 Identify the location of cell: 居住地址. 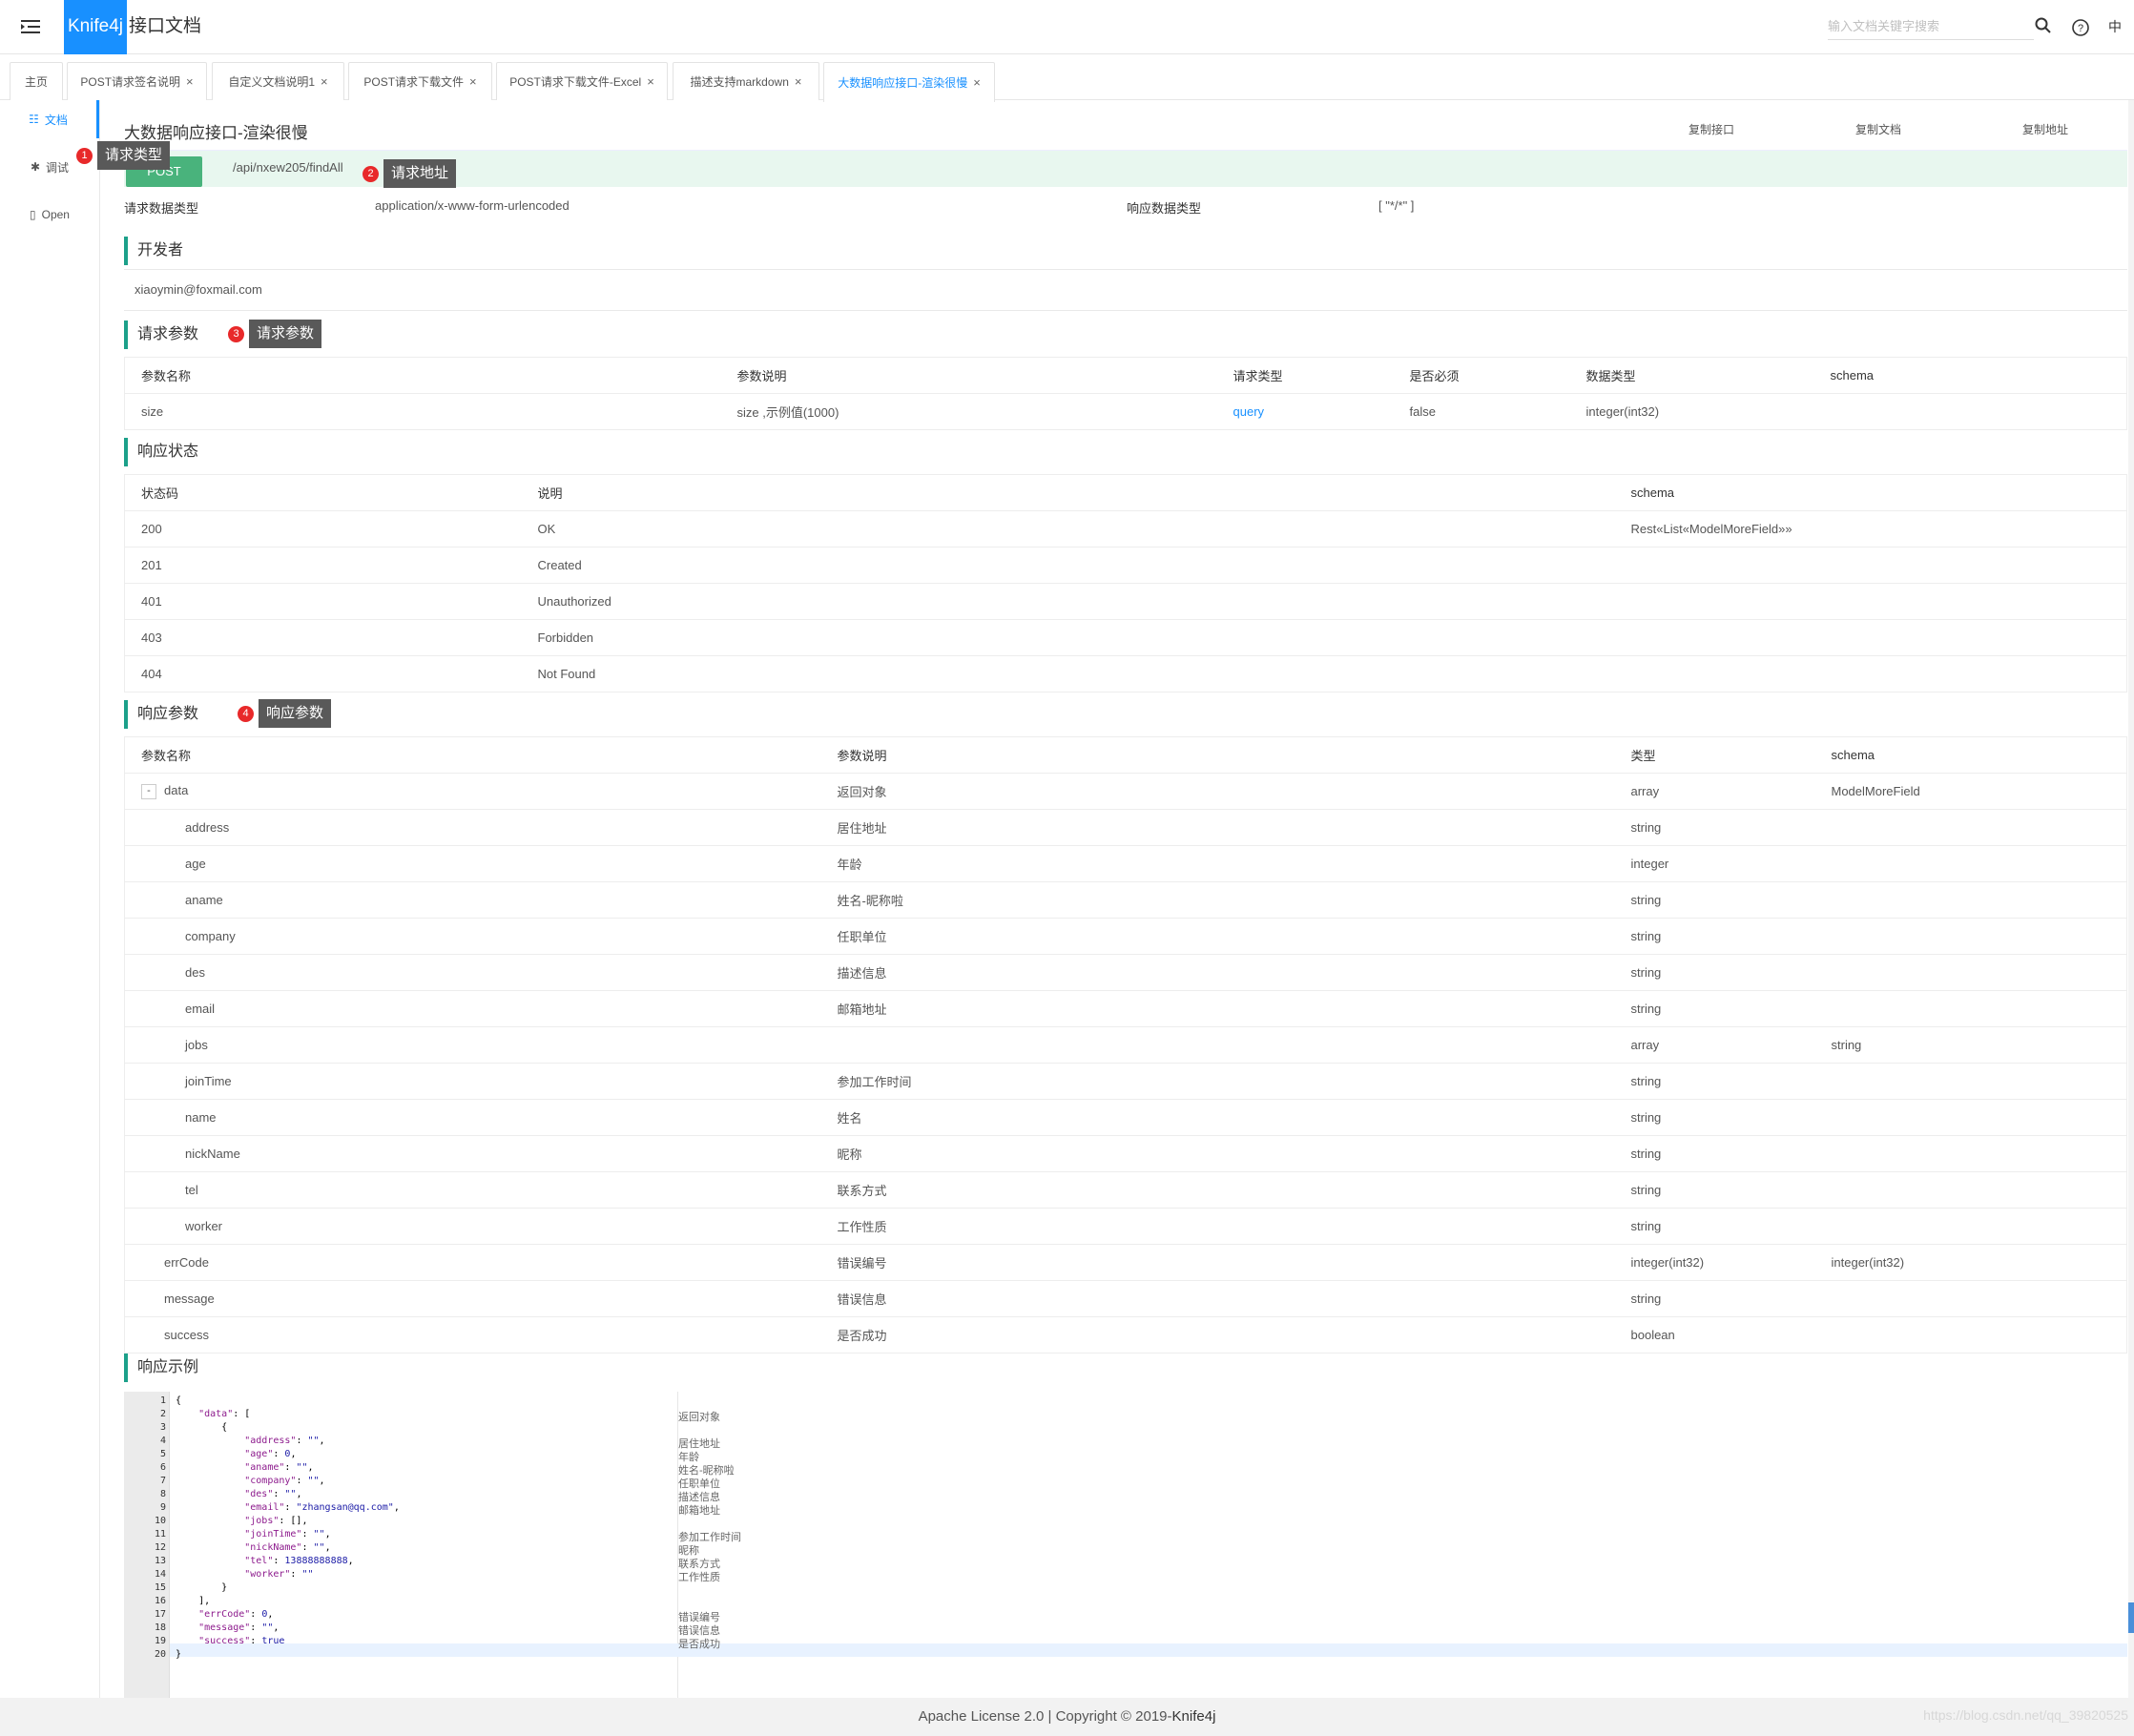
(1217, 827).